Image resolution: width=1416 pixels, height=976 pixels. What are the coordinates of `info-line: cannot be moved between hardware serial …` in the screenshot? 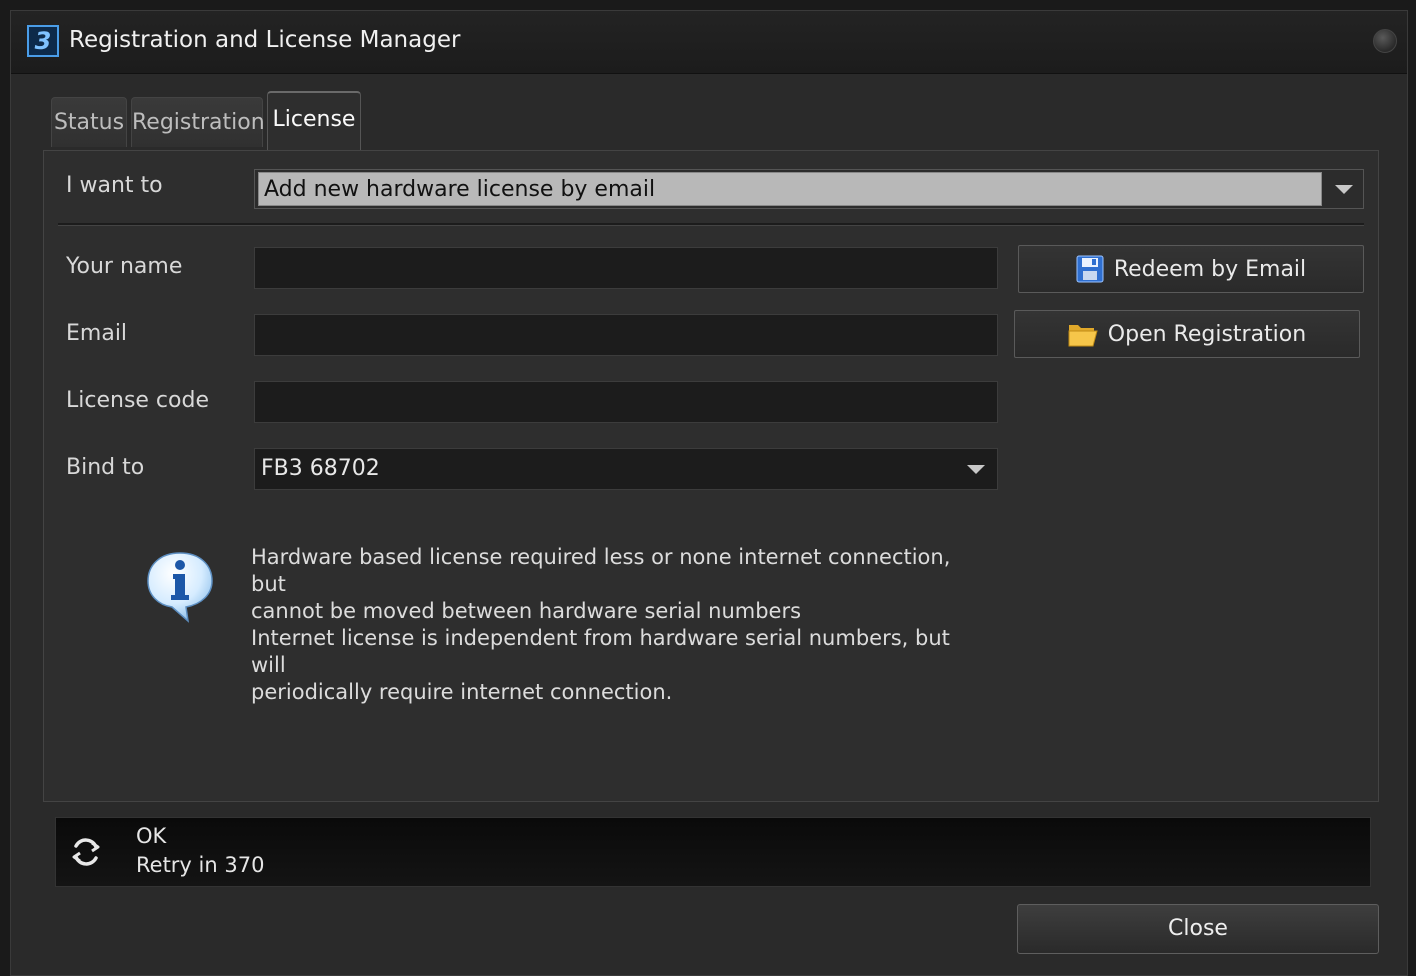 It's located at (526, 611).